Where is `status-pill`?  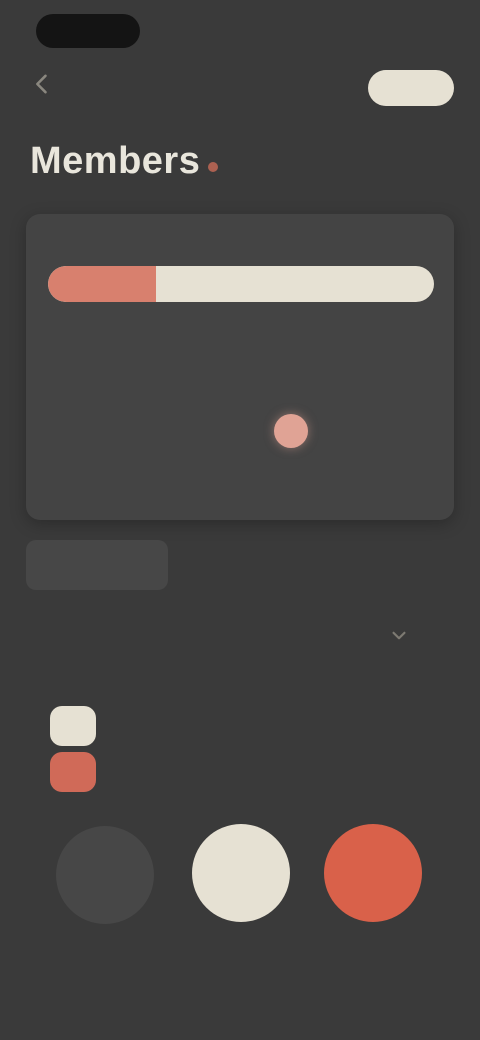 status-pill is located at coordinates (88, 31).